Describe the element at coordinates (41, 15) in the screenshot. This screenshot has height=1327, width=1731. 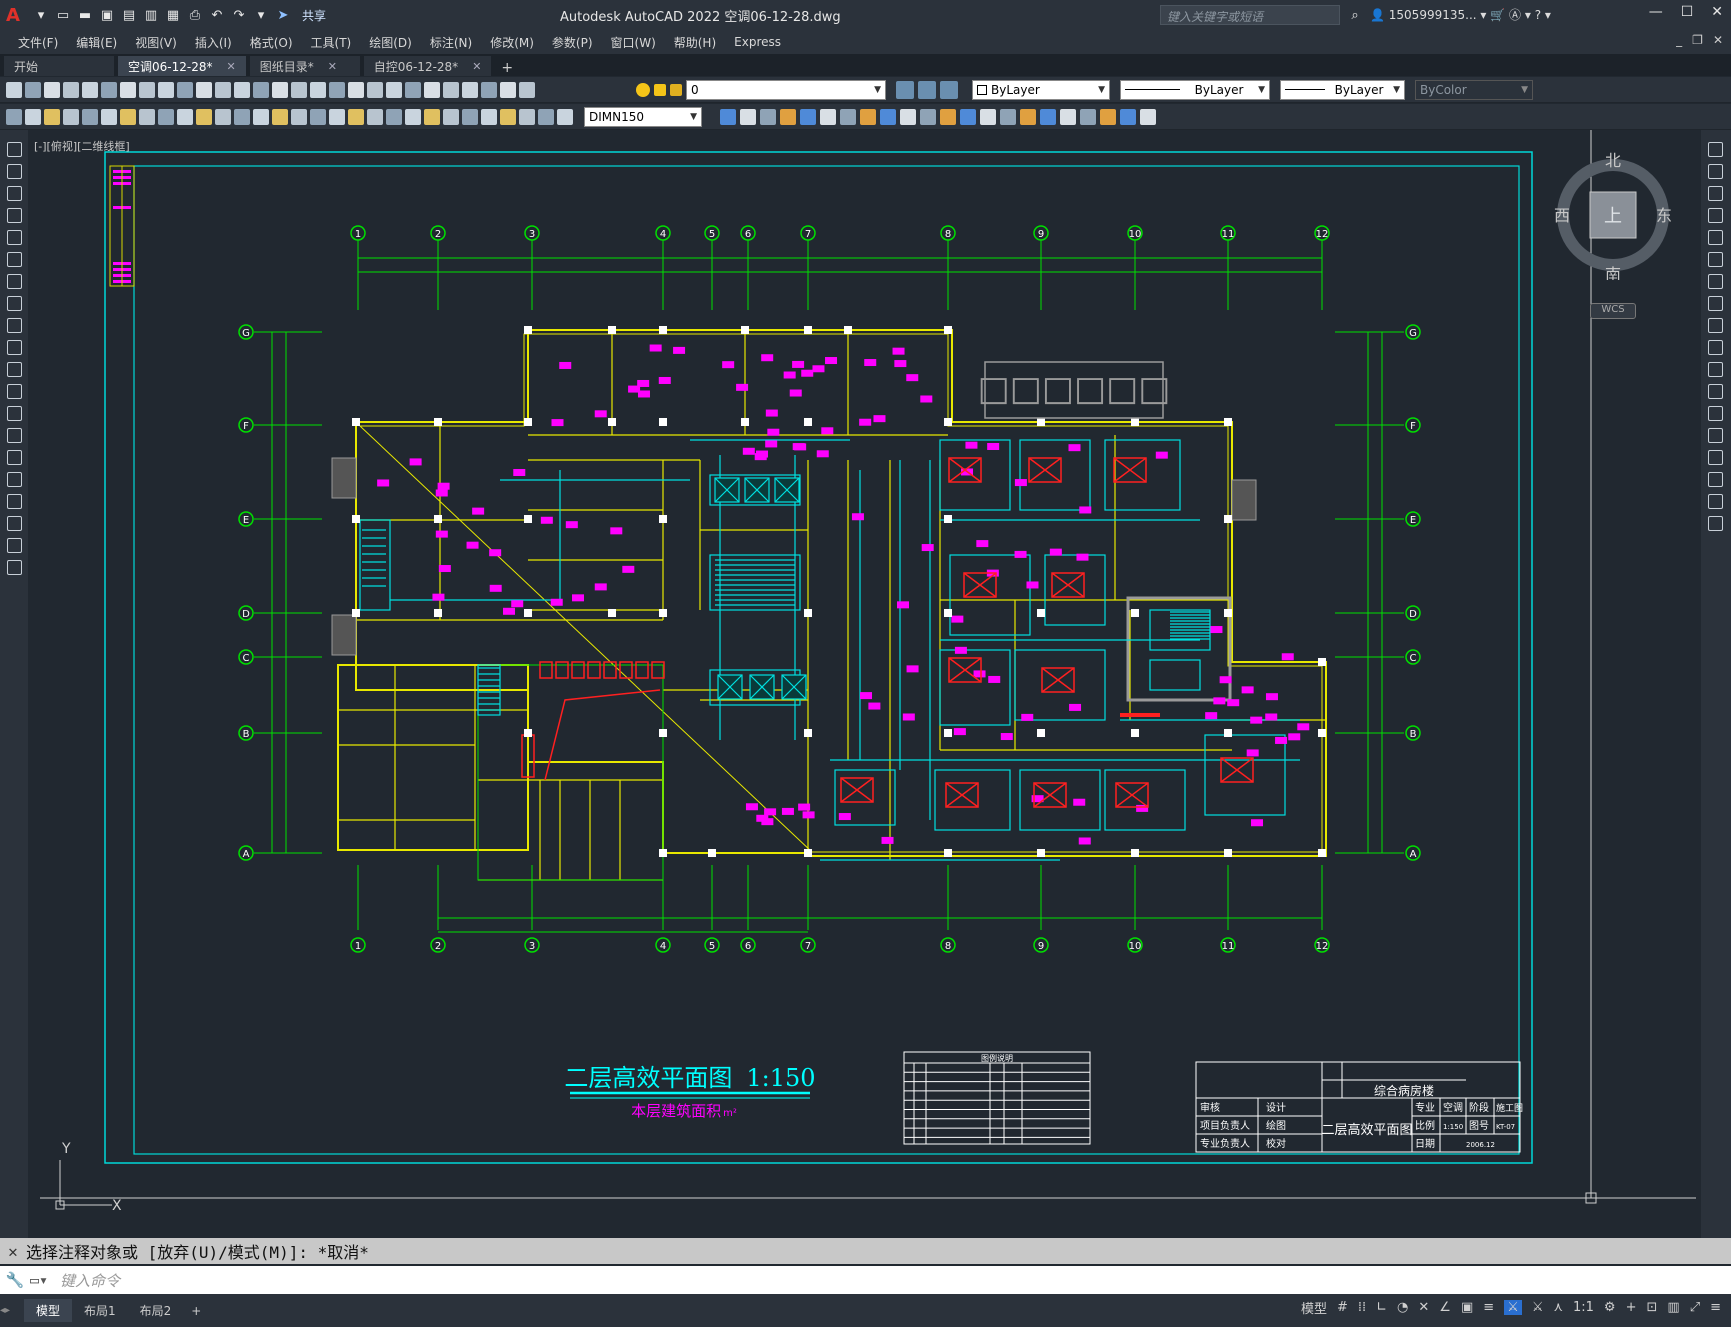
I see `dropdown-icon: ▾` at that location.